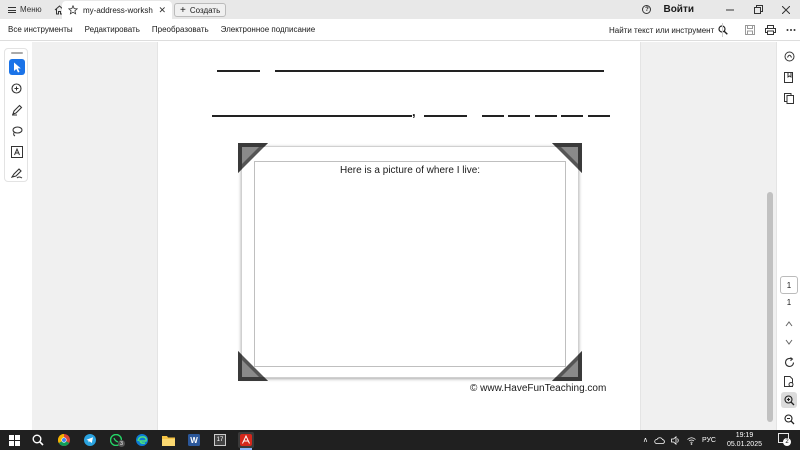 The width and height of the screenshot is (800, 450). What do you see at coordinates (789, 419) in the screenshot?
I see `zoom-out-button` at bounding box center [789, 419].